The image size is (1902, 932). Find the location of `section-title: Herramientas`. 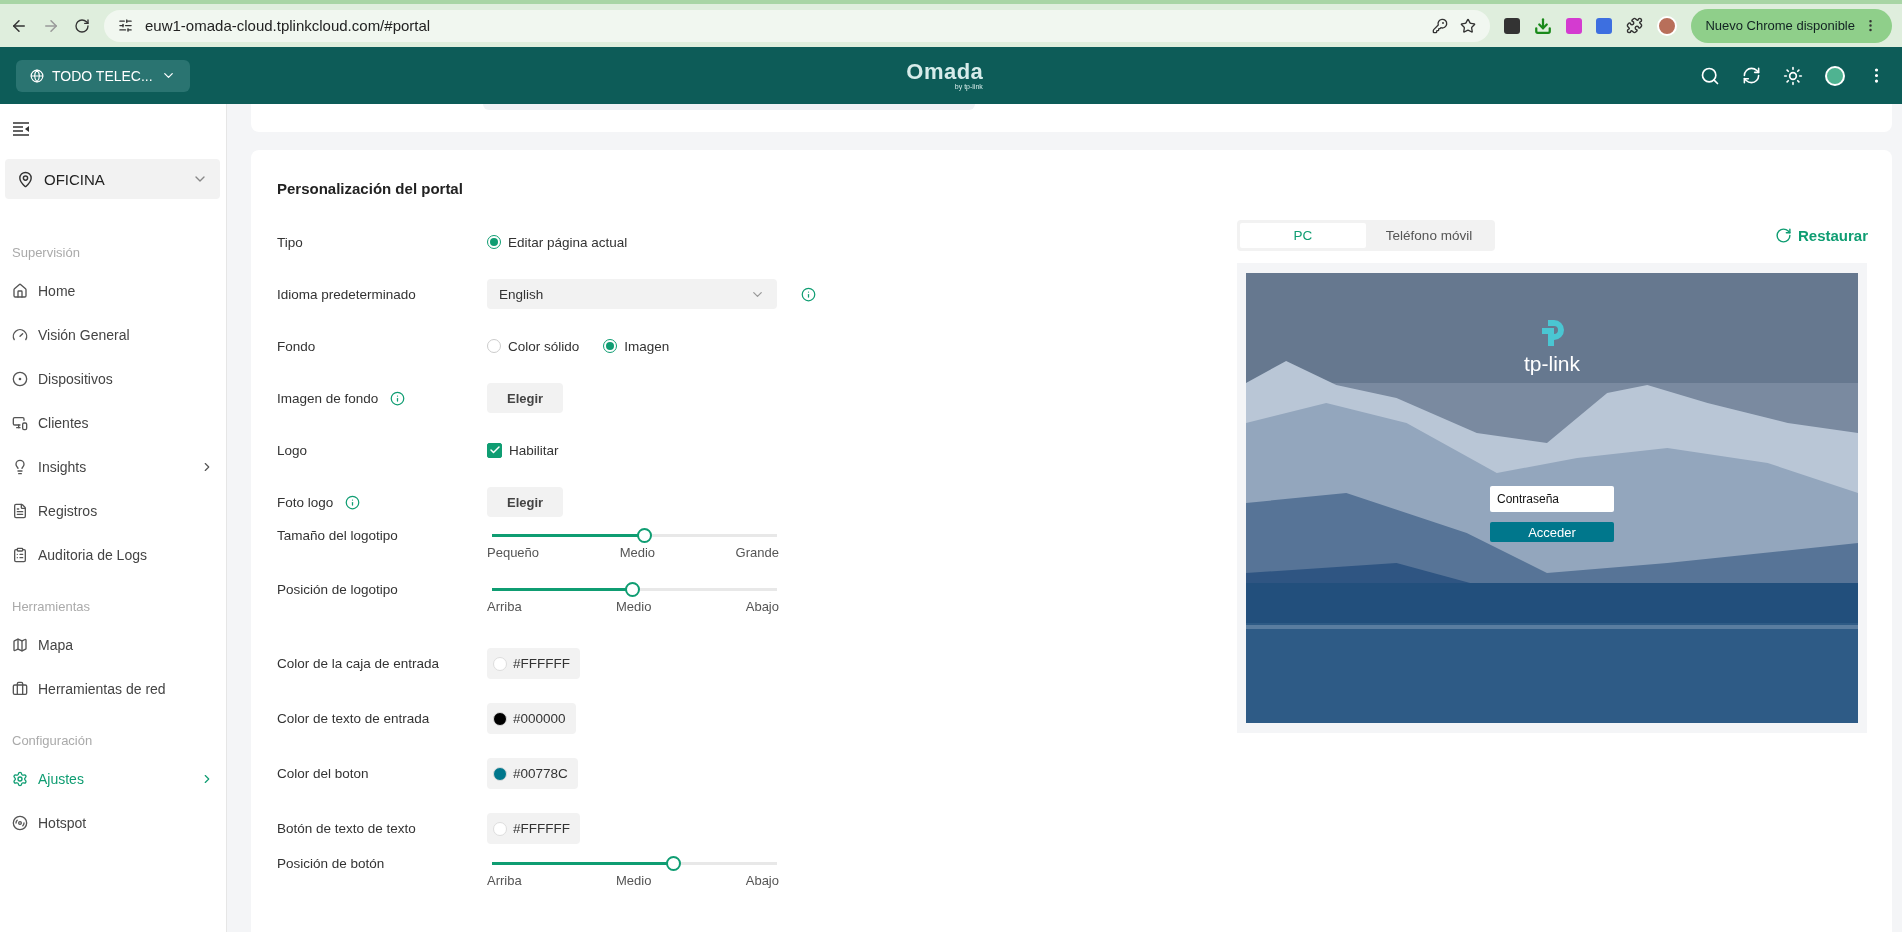

section-title: Herramientas is located at coordinates (51, 606).